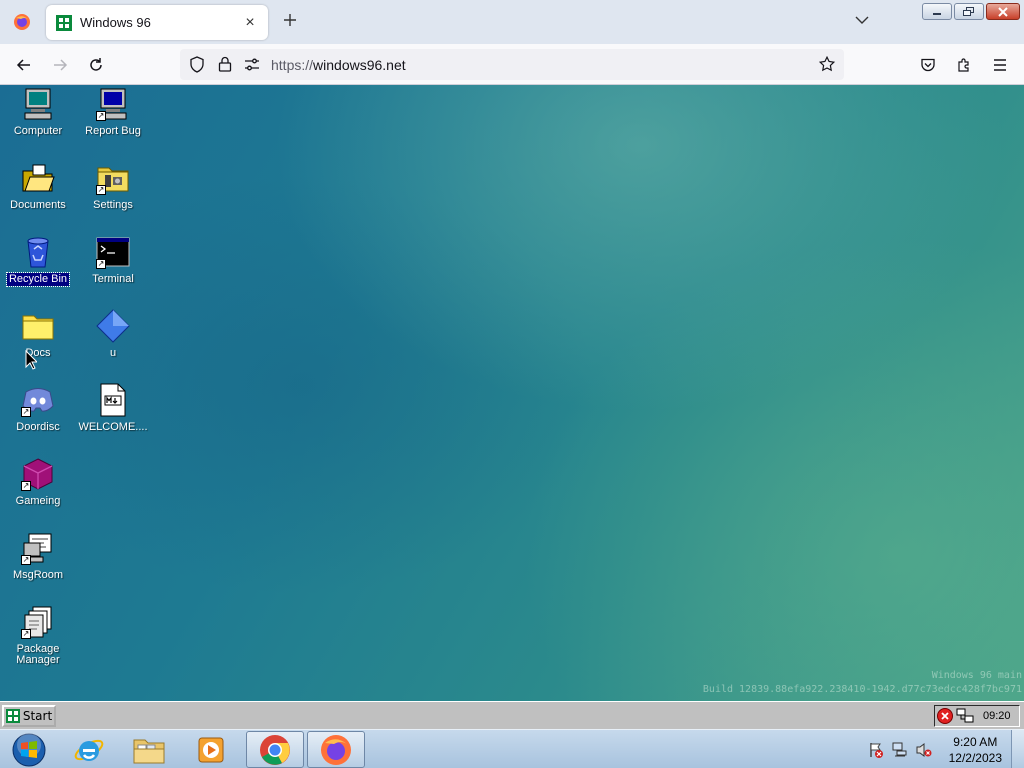 This screenshot has width=1024, height=768. I want to click on new-tab-button, so click(290, 21).